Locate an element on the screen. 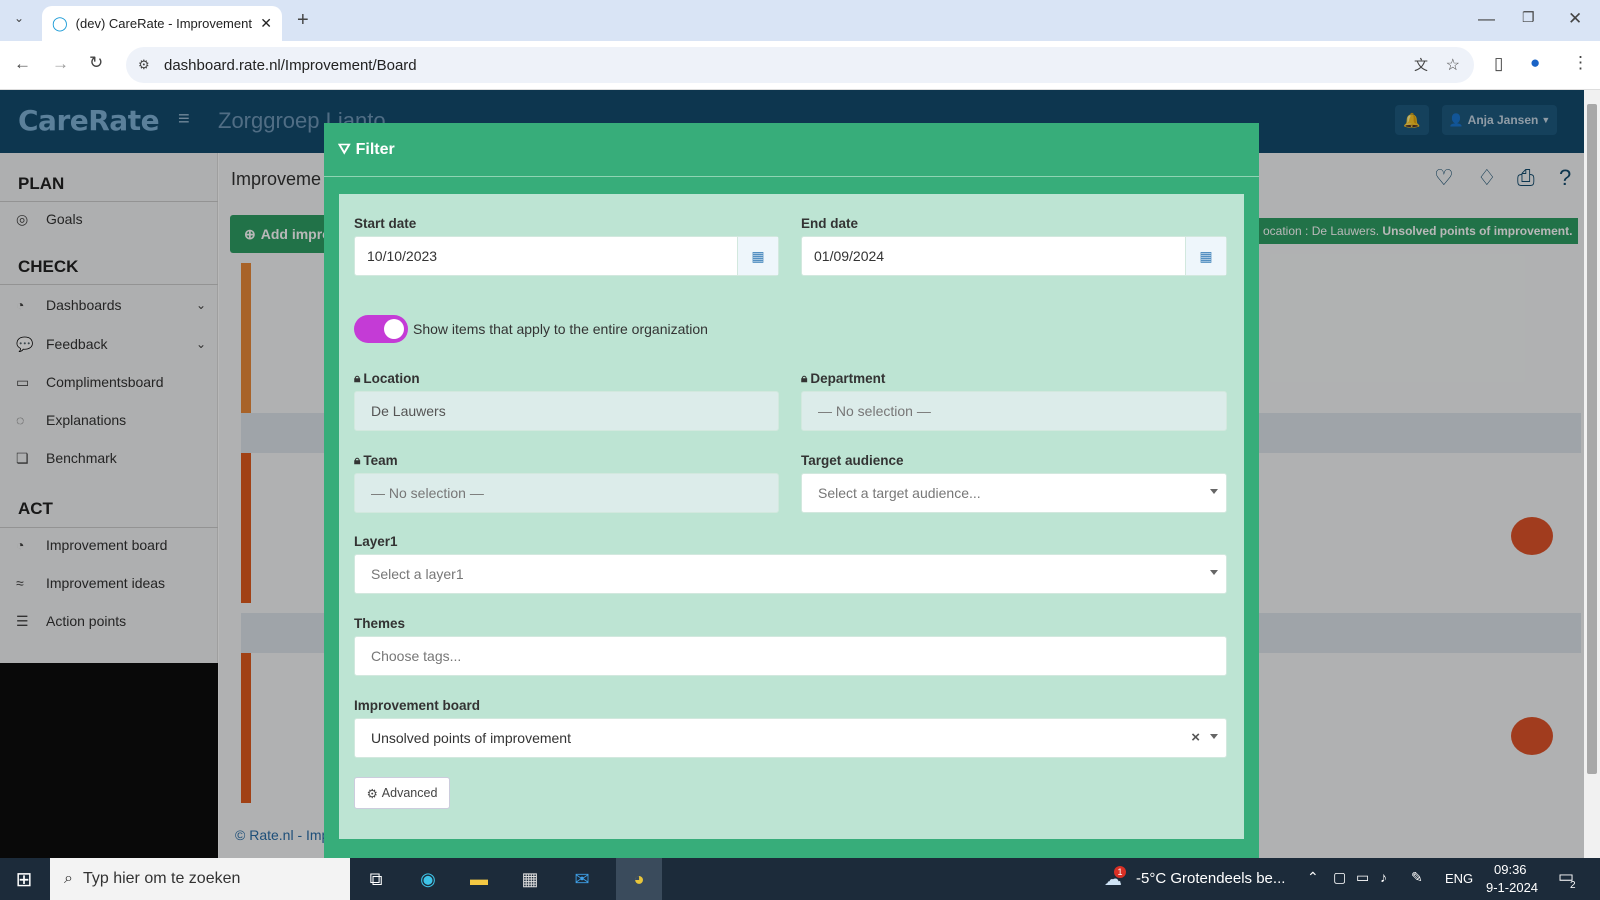 The width and height of the screenshot is (1600, 900). file-explorer-icon: ▬ is located at coordinates (479, 879).